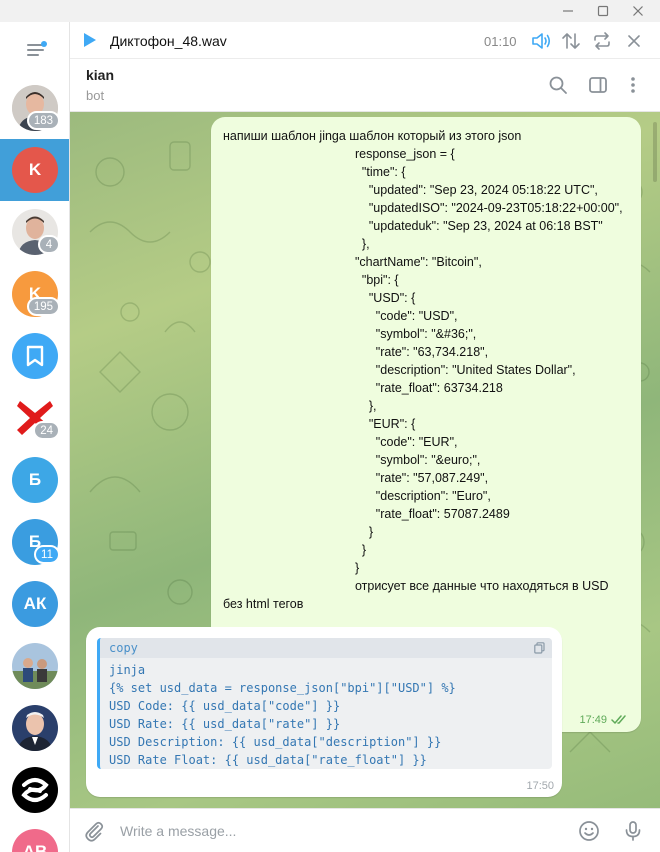 Image resolution: width=660 pixels, height=852 pixels. Describe the element at coordinates (46, 430) in the screenshot. I see `unread-badge: 24` at that location.